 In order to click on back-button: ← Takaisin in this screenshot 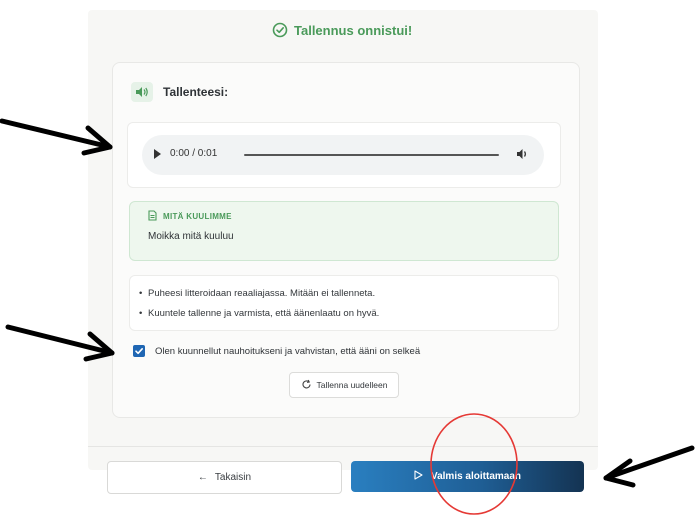, I will do `click(224, 477)`.